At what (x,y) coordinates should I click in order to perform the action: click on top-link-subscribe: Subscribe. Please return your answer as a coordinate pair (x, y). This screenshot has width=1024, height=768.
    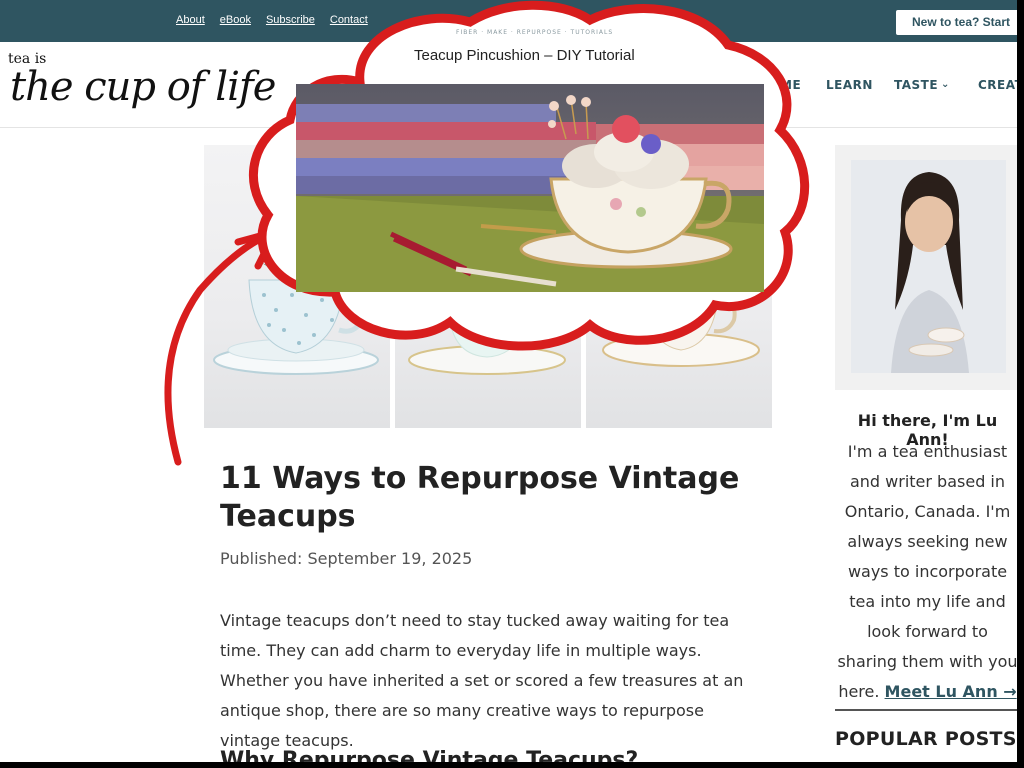
    Looking at the image, I should click on (290, 20).